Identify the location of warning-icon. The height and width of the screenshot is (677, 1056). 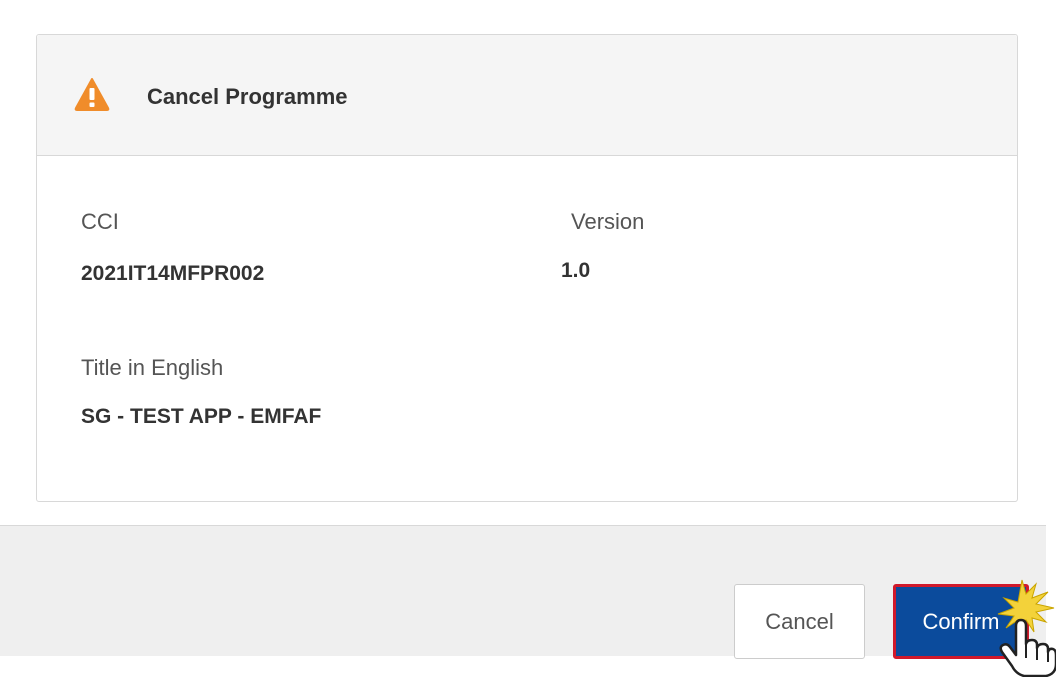
(92, 94).